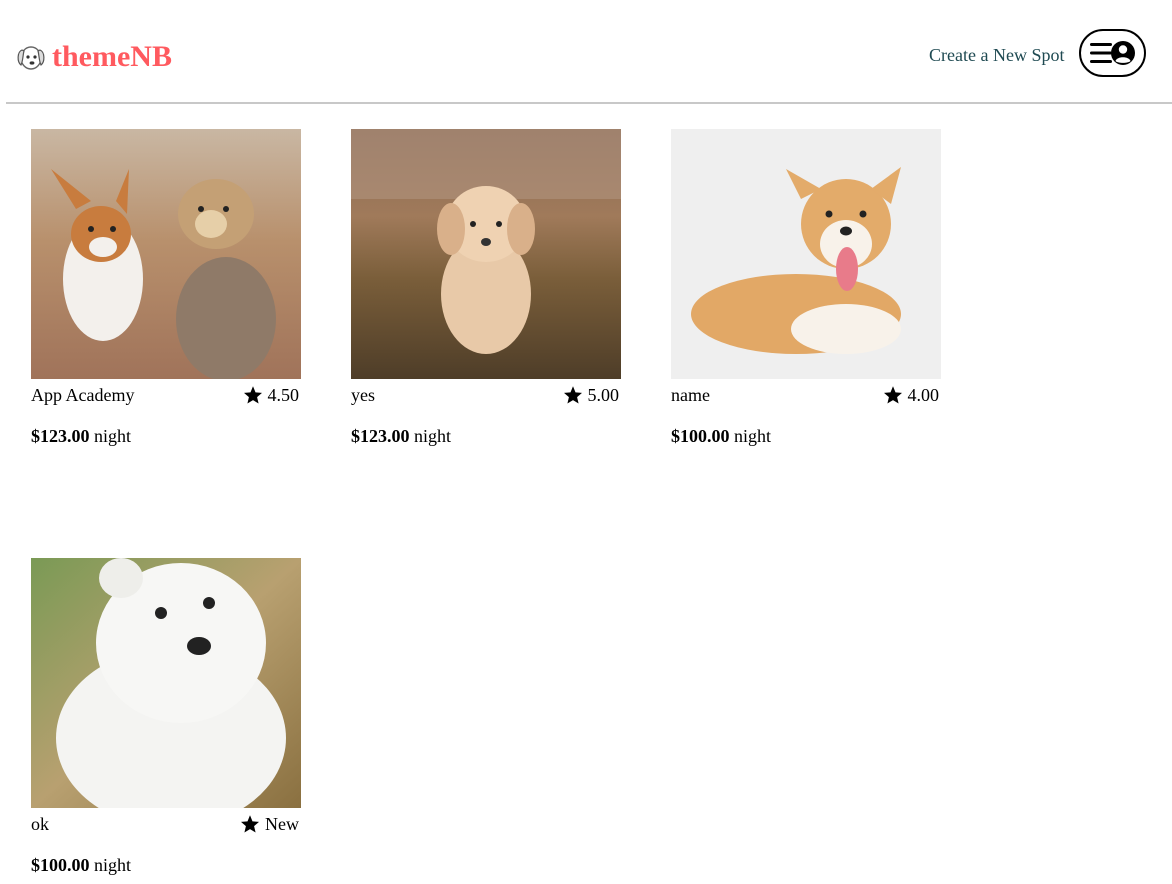  I want to click on rating-value: 4.50, so click(283, 394).